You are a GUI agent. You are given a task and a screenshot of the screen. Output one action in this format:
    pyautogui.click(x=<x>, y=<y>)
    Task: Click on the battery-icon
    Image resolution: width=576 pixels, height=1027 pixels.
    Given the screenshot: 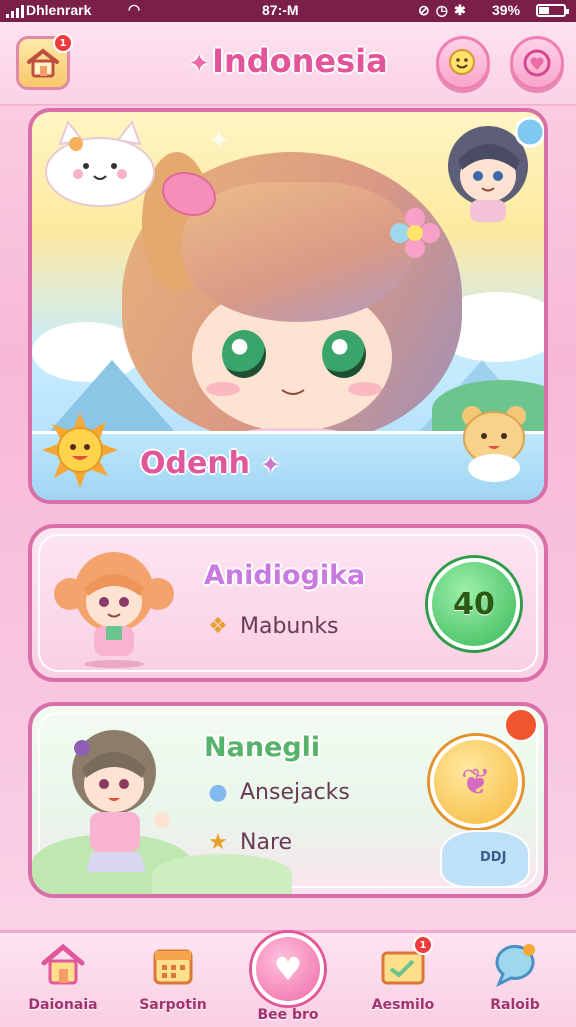 What is the action you would take?
    pyautogui.click(x=552, y=10)
    